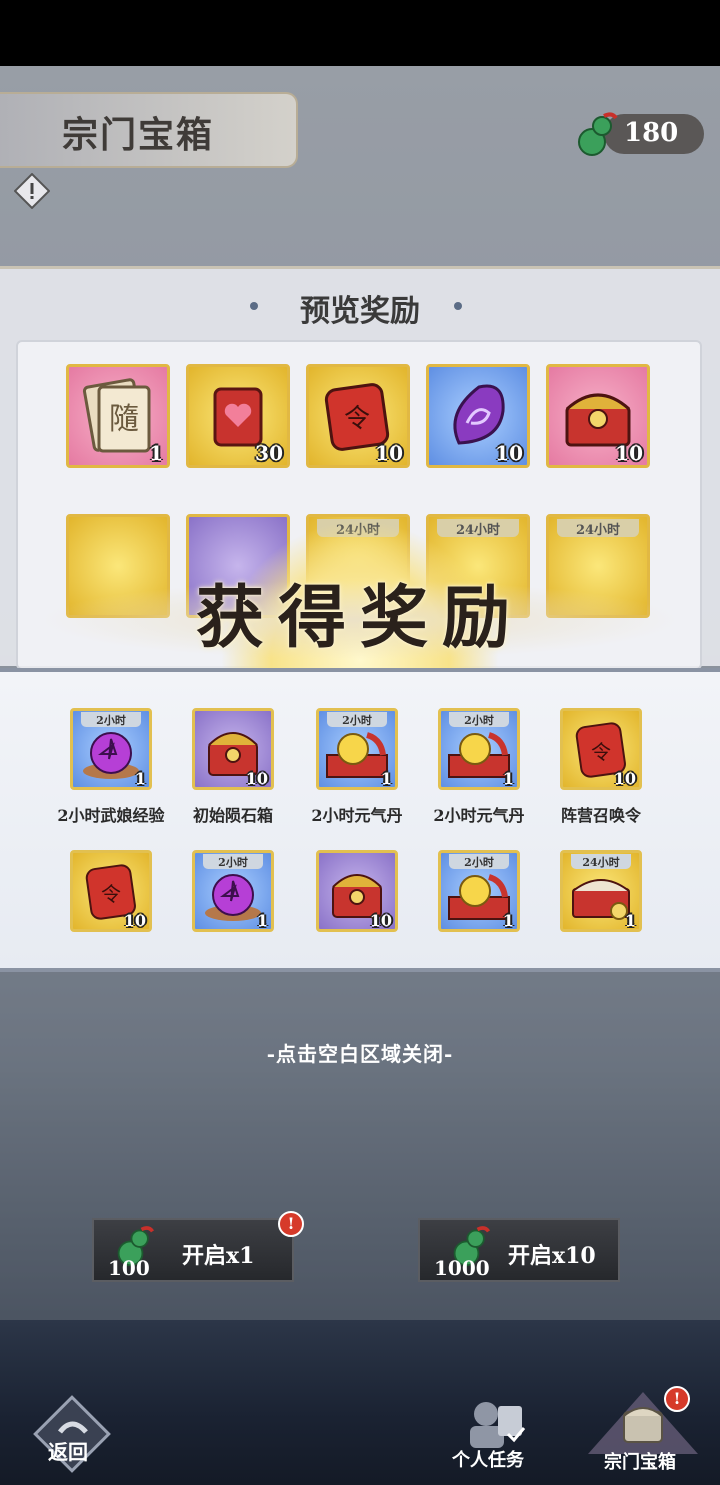 Image resolution: width=720 pixels, height=1485 pixels. Describe the element at coordinates (269, 453) in the screenshot. I see `item-count: 30` at that location.